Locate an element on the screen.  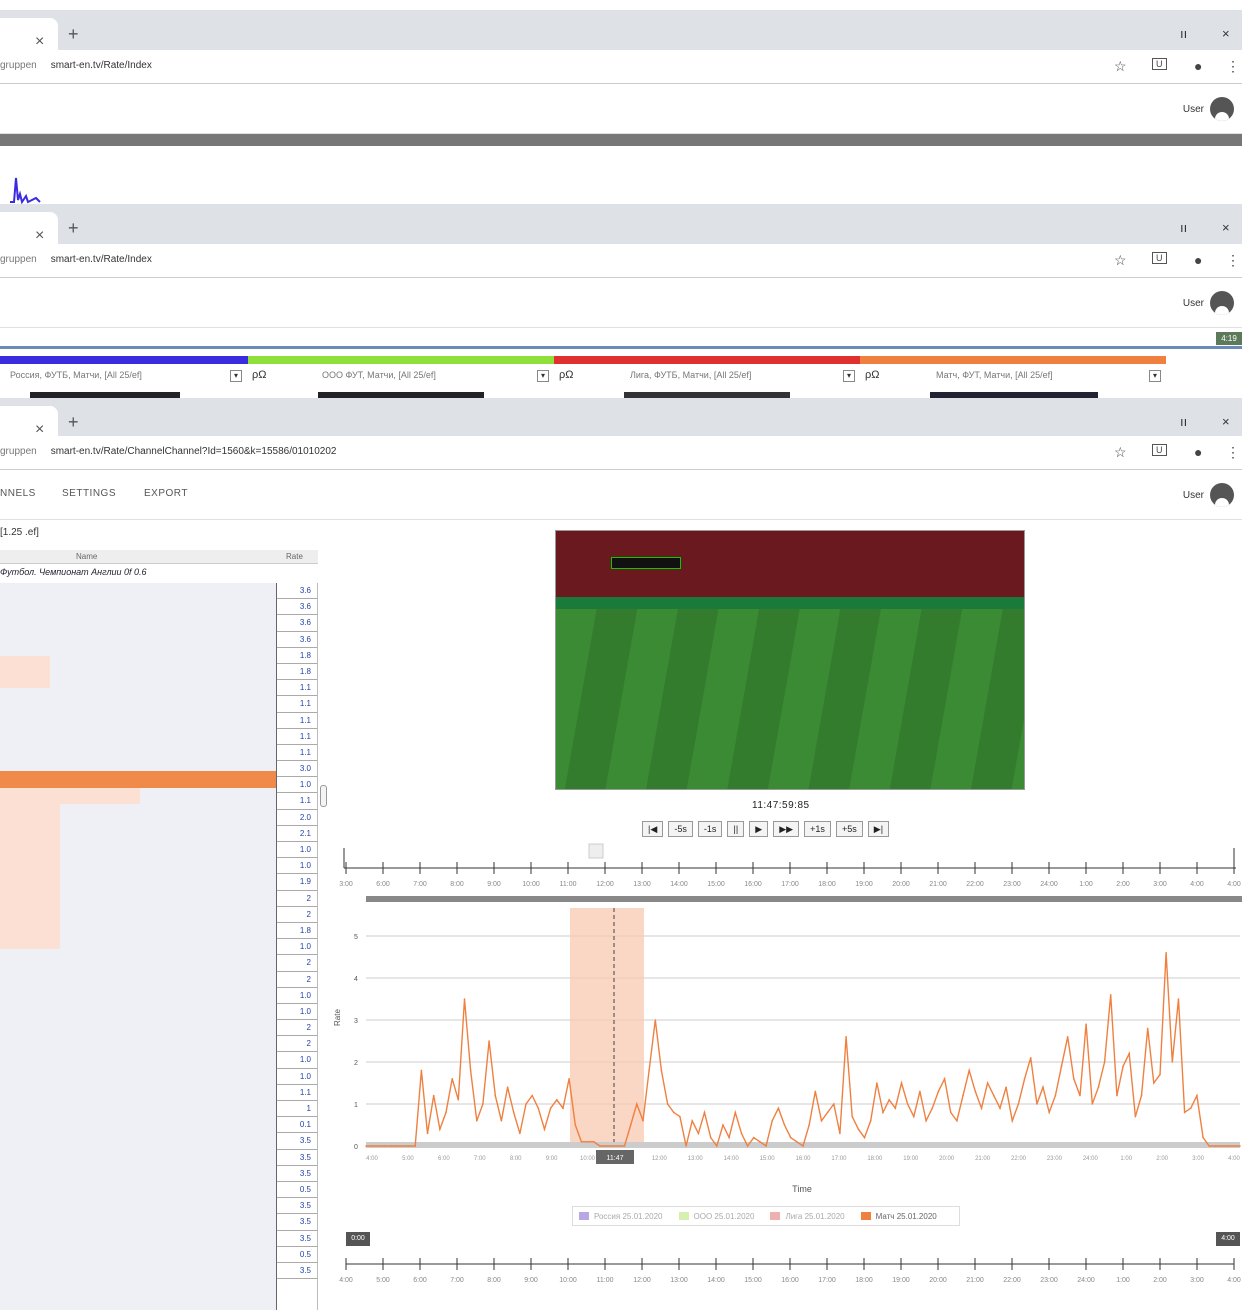
channel-color-bar is located at coordinates (124, 360).